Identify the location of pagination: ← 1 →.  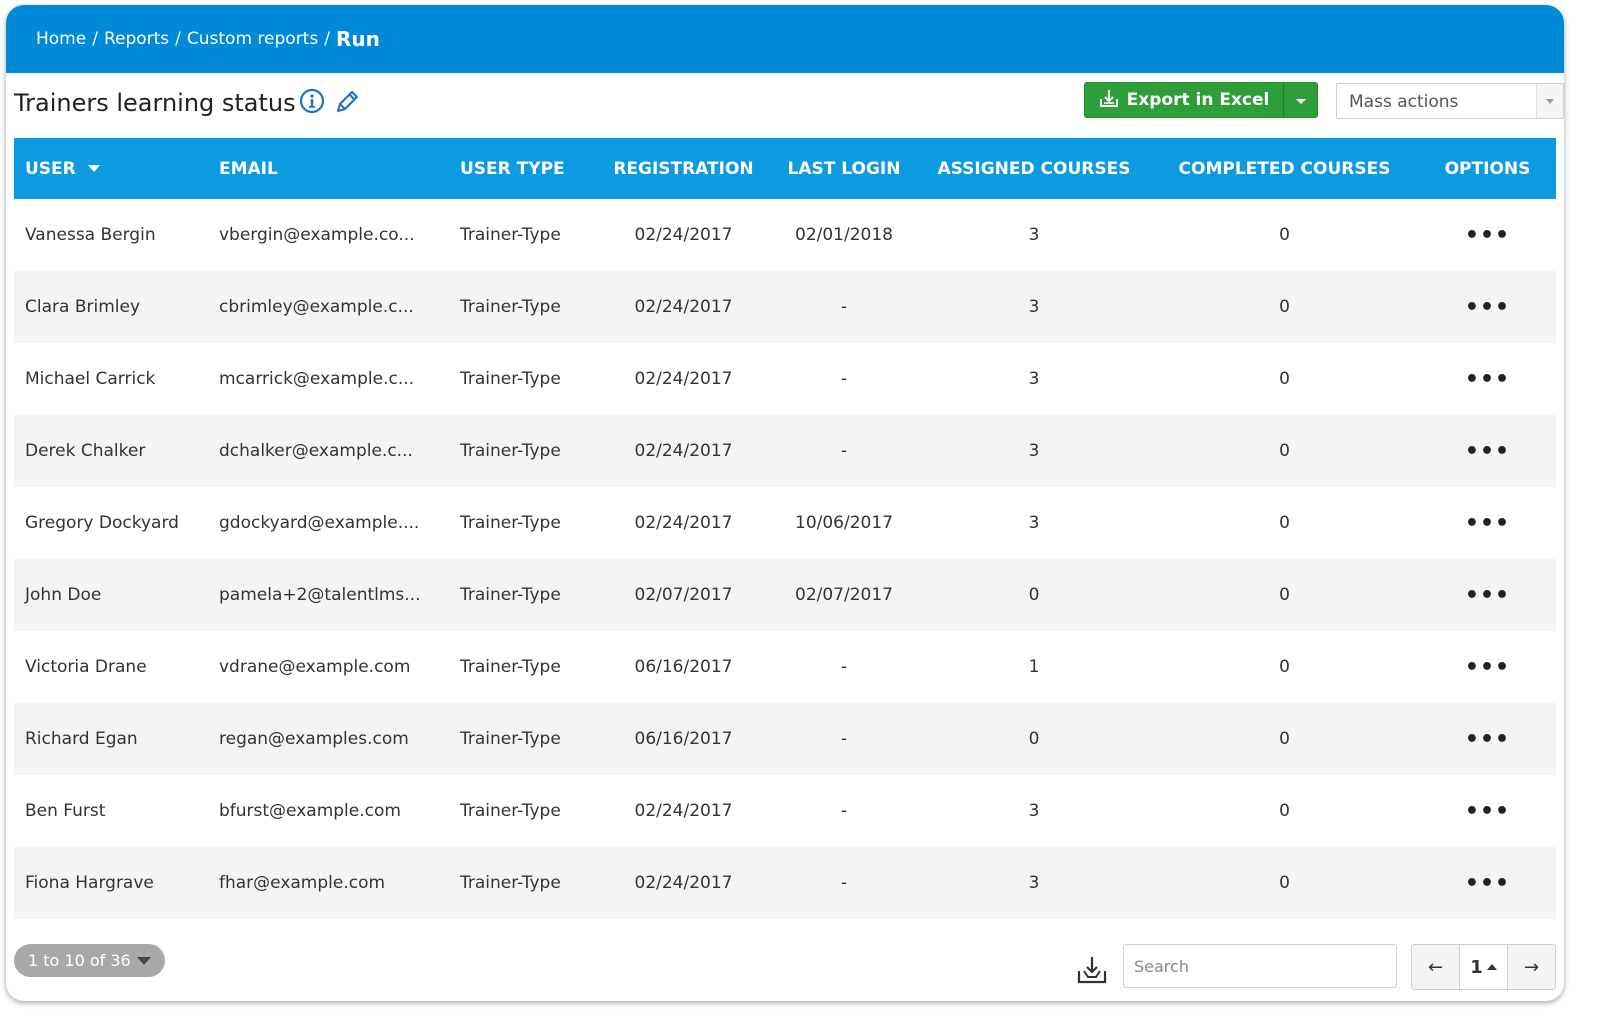
(1483, 967).